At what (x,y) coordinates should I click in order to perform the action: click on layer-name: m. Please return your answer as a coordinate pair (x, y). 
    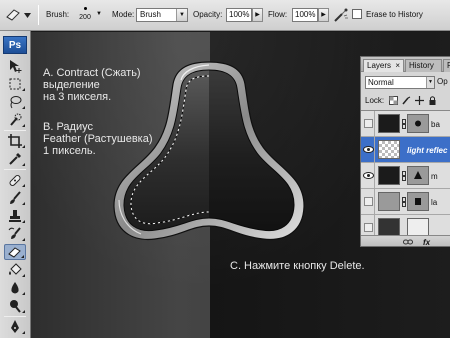
    Looking at the image, I should click on (434, 176).